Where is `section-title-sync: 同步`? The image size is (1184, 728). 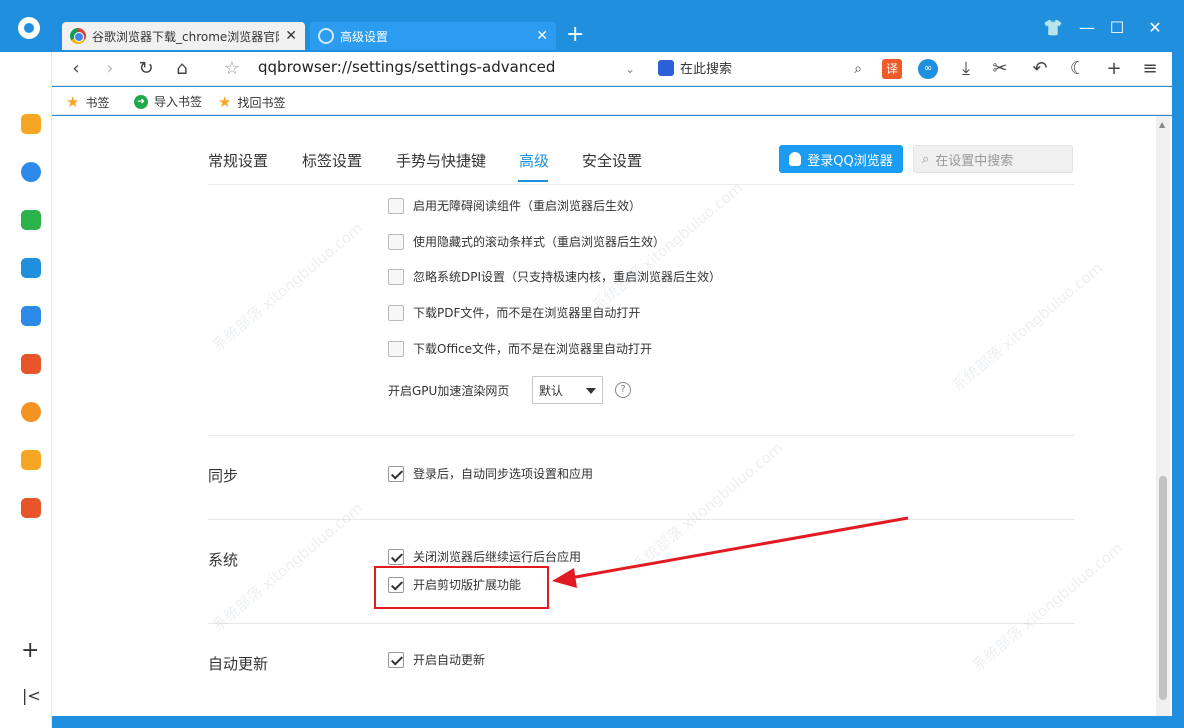 section-title-sync: 同步 is located at coordinates (223, 476).